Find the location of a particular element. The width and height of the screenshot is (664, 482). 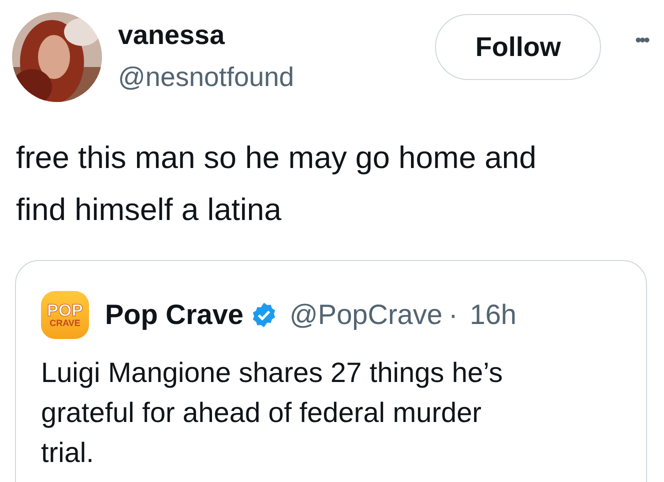

quoted-handle: @PopCrave is located at coordinates (366, 315).